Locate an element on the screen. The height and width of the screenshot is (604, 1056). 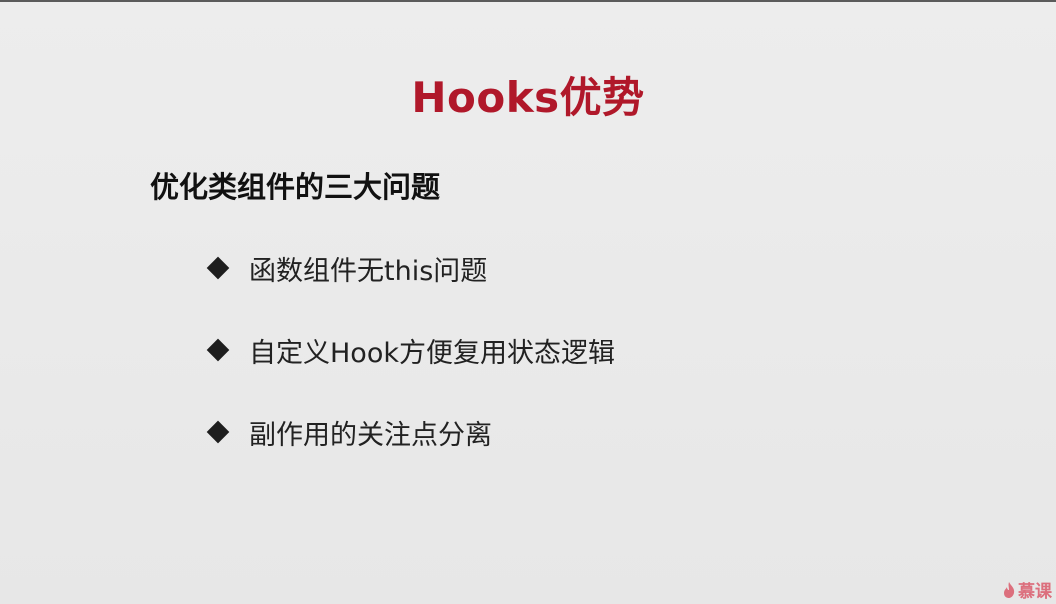
watermark-text: 慕课 is located at coordinates (1035, 592).